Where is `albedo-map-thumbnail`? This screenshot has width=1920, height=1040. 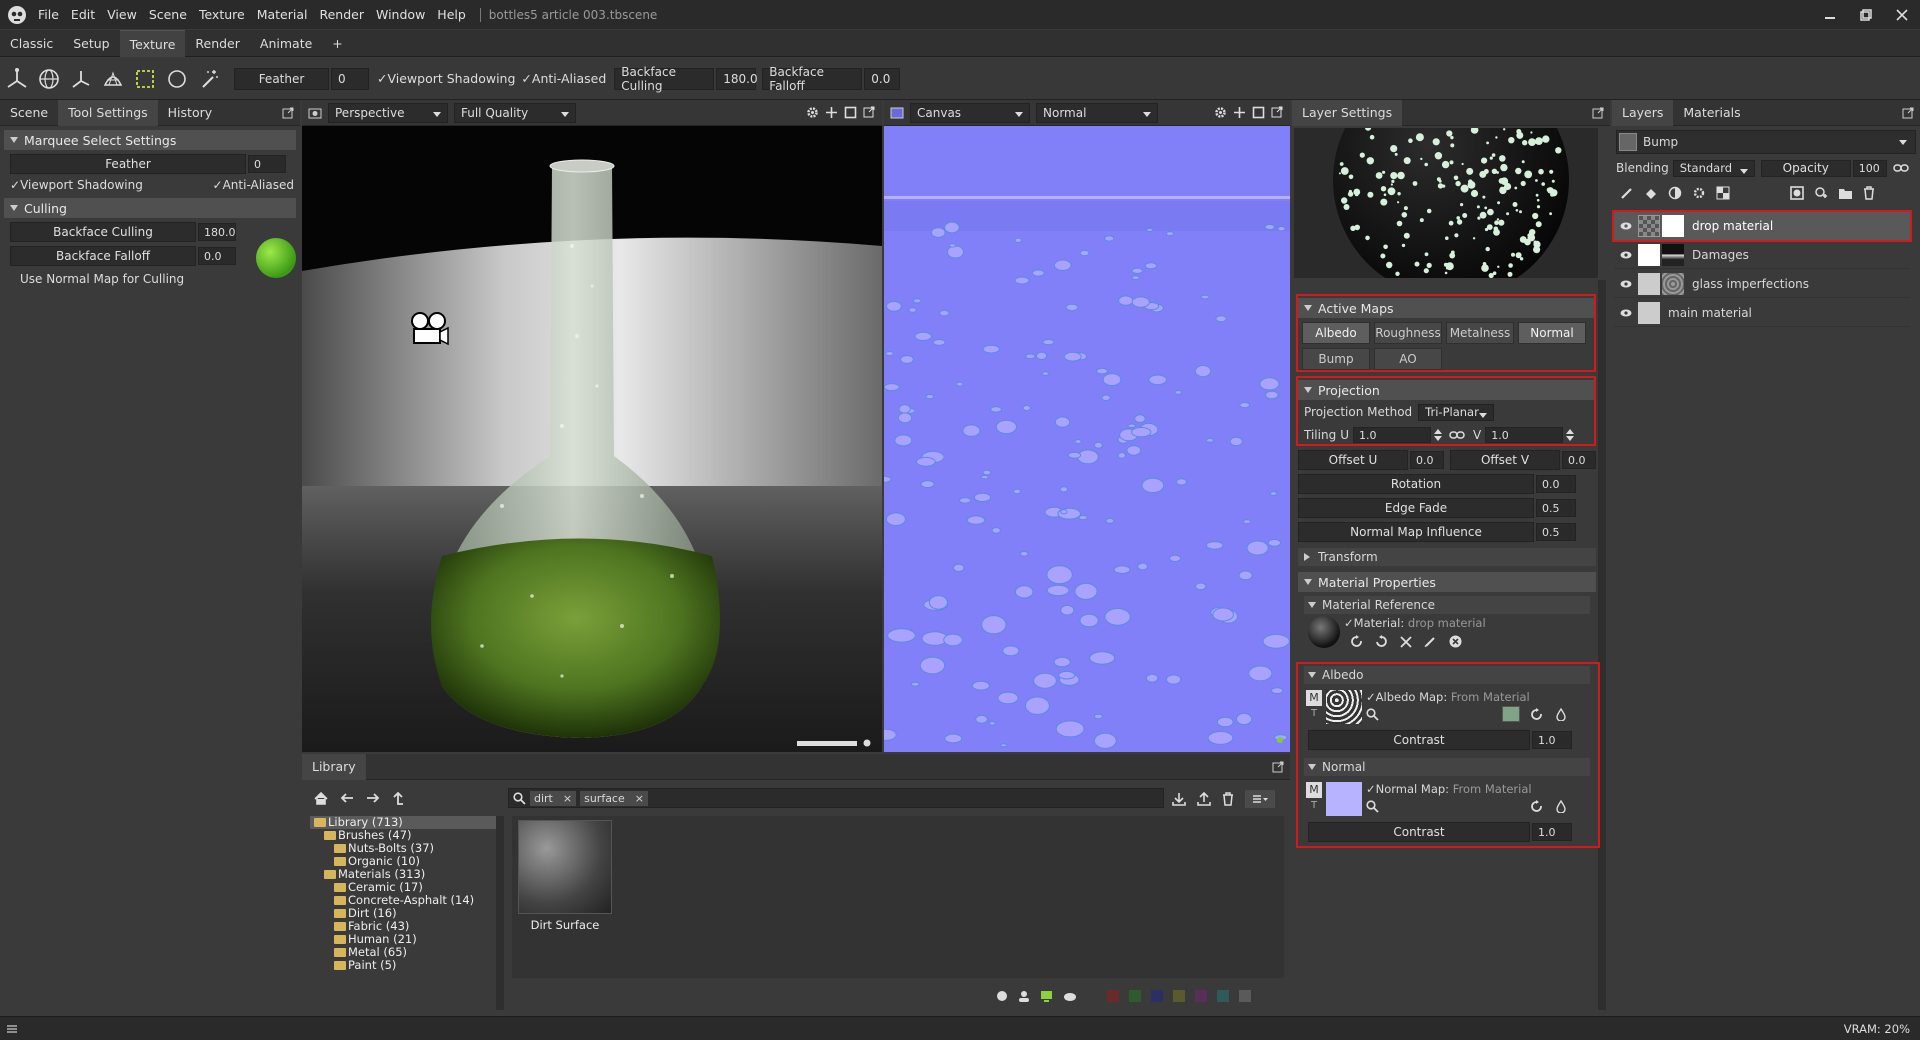 albedo-map-thumbnail is located at coordinates (1344, 707).